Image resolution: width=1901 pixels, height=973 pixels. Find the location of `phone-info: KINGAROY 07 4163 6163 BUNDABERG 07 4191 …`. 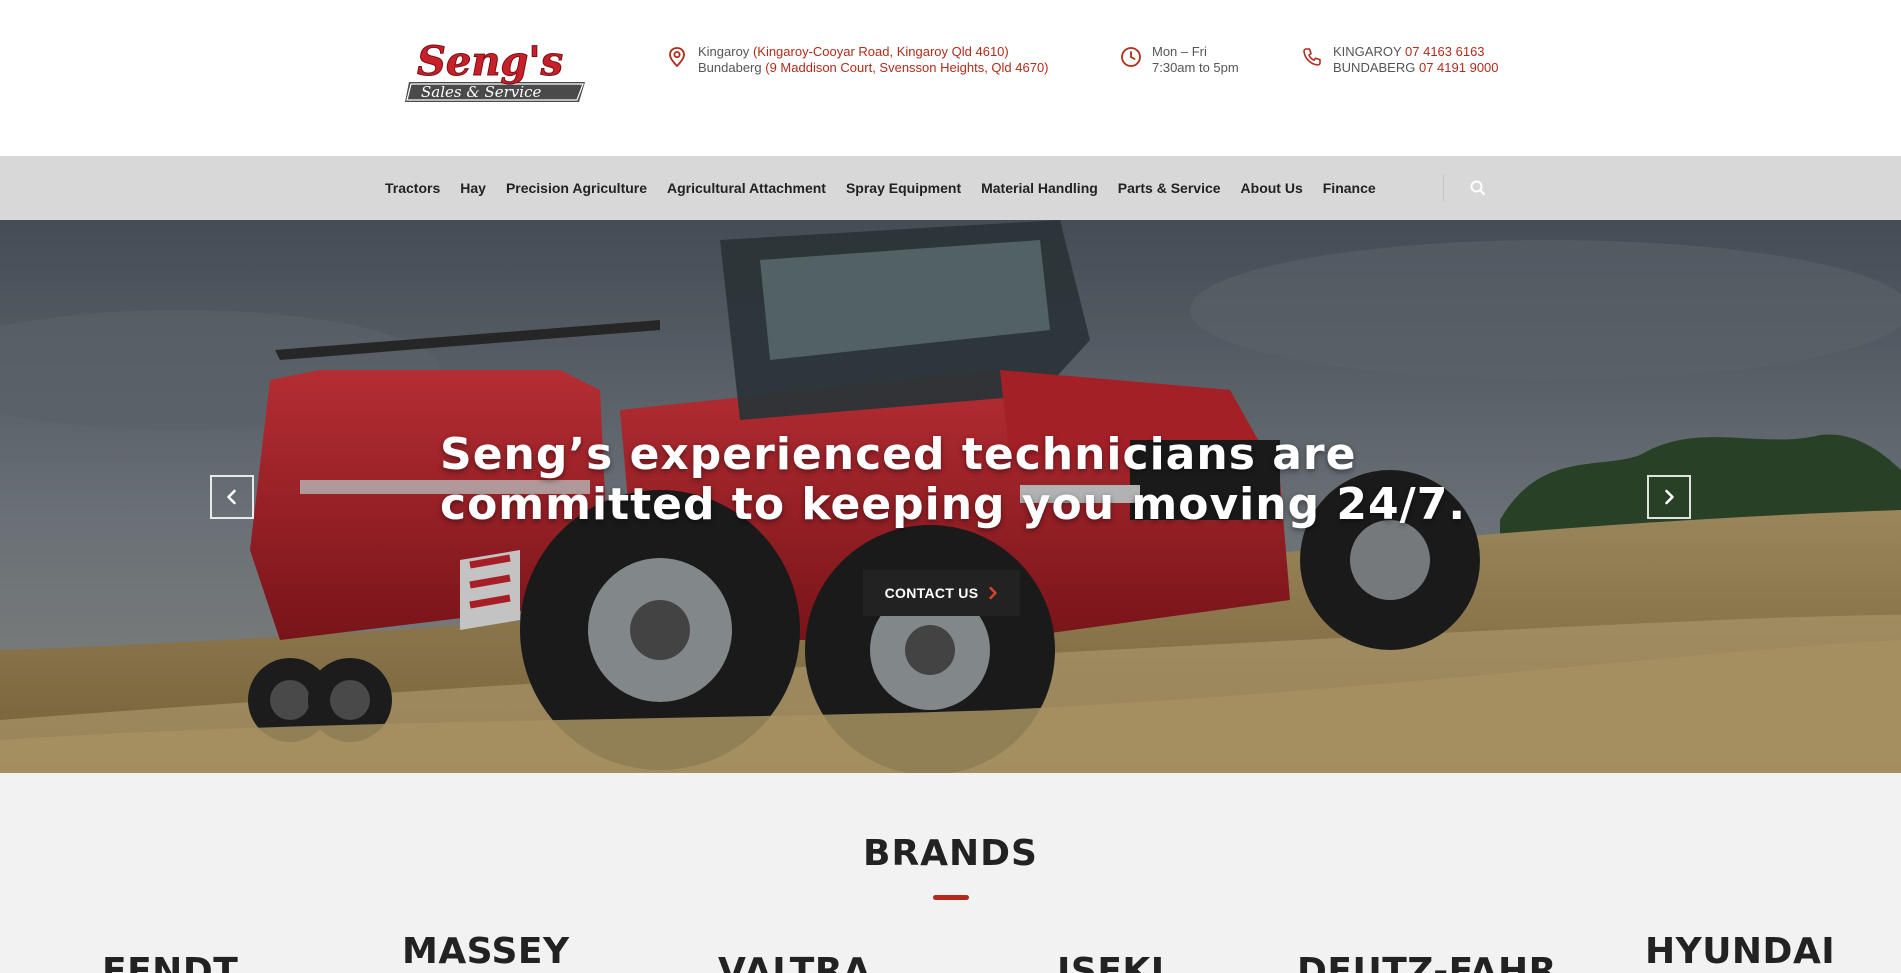

phone-info: KINGAROY 07 4163 6163 BUNDABERG 07 4191 … is located at coordinates (1400, 60).